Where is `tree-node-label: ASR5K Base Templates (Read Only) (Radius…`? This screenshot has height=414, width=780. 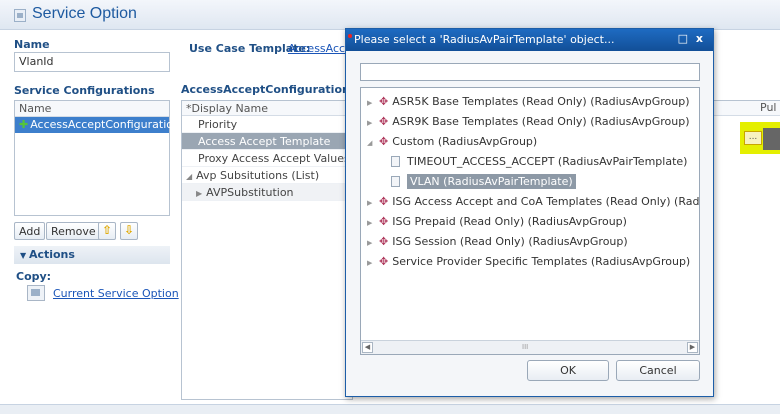
tree-node-label: ASR5K Base Templates (Read Only) (Radius… is located at coordinates (541, 101).